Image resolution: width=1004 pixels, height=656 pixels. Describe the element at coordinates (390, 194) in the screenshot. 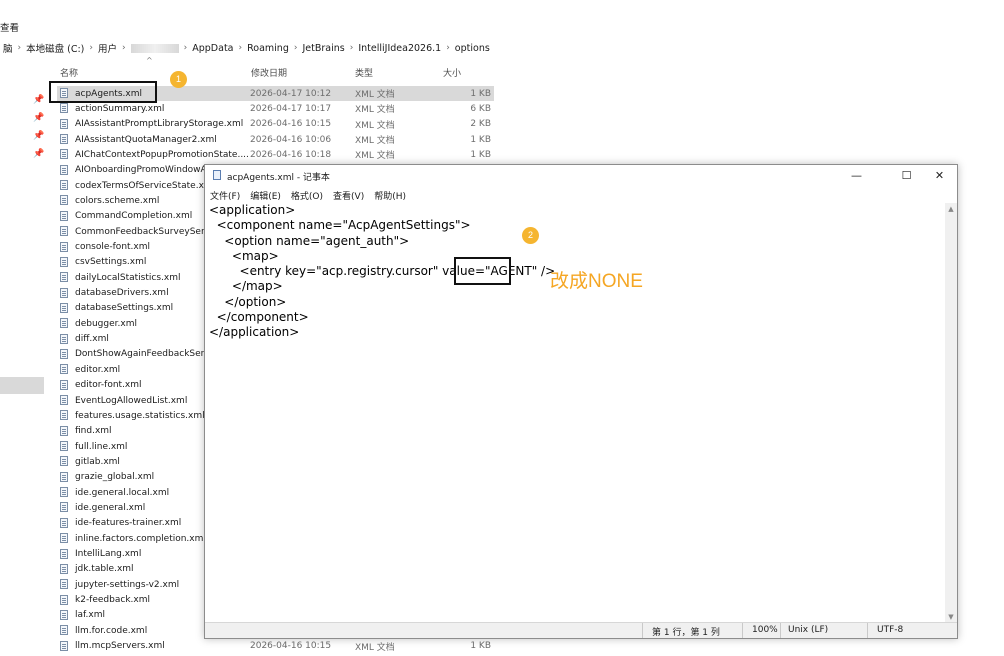

I see `menu-help: 帮助(H)` at that location.